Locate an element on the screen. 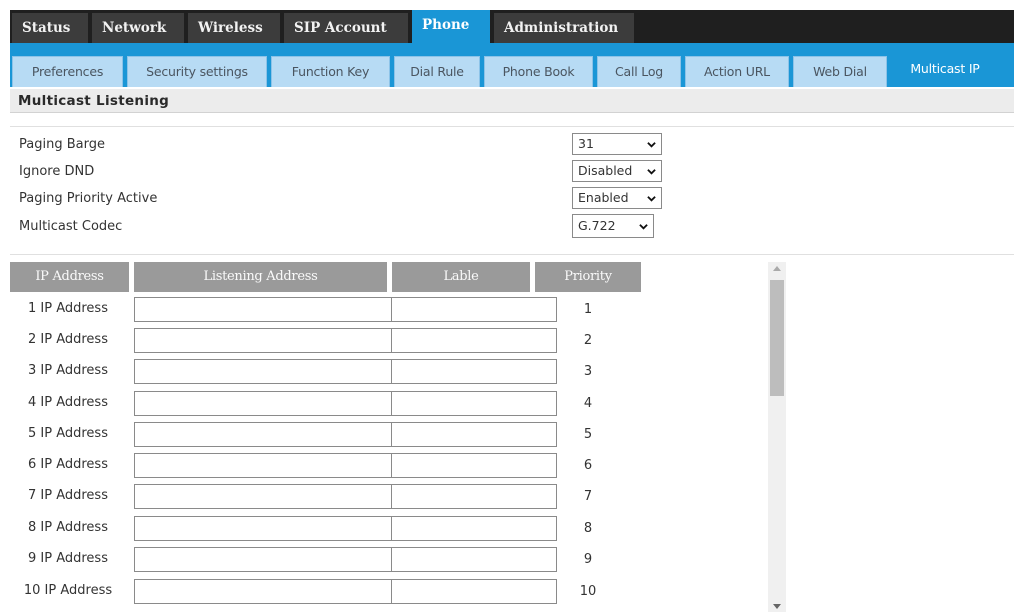 This screenshot has width=1018, height=612. setting-paging-barge: Paging Barge 31 is located at coordinates (340, 146).